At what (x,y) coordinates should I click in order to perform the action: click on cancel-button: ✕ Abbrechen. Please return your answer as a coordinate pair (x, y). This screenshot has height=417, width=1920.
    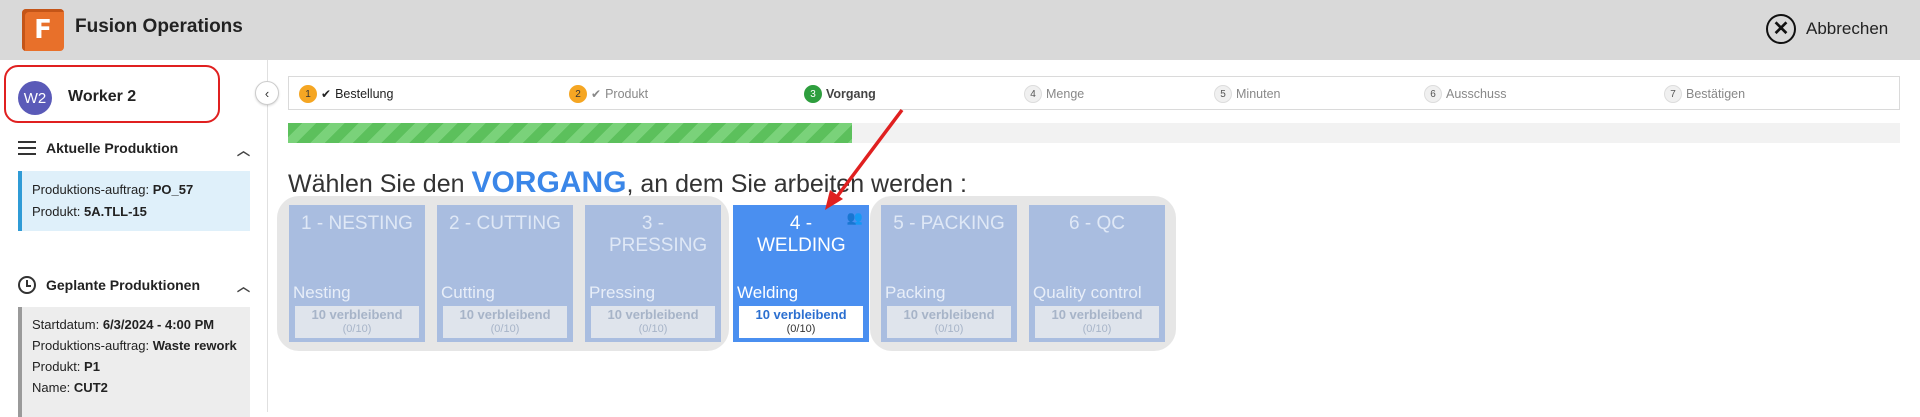
    Looking at the image, I should click on (1827, 29).